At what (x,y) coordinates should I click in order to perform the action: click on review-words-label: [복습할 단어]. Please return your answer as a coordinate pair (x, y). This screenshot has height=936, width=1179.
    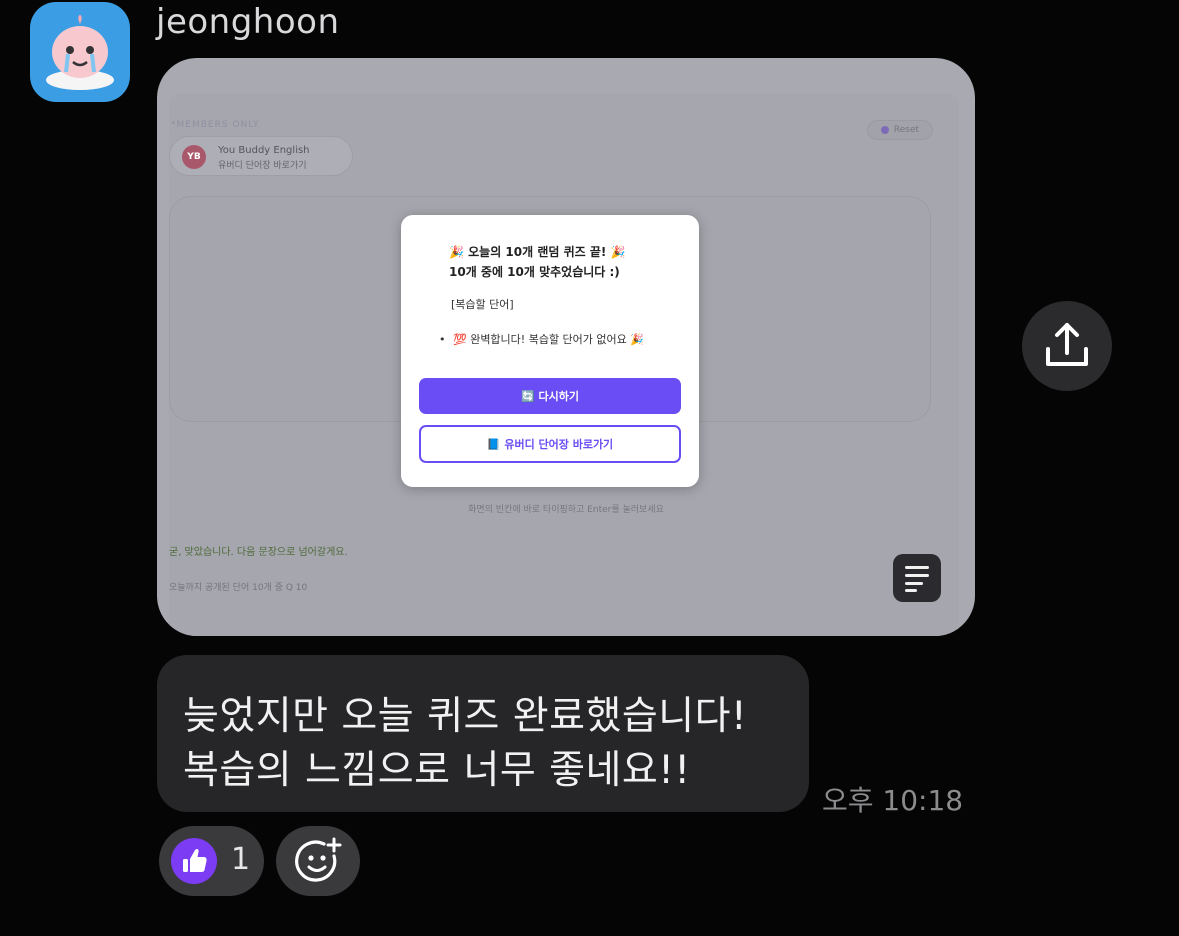
    Looking at the image, I should click on (482, 304).